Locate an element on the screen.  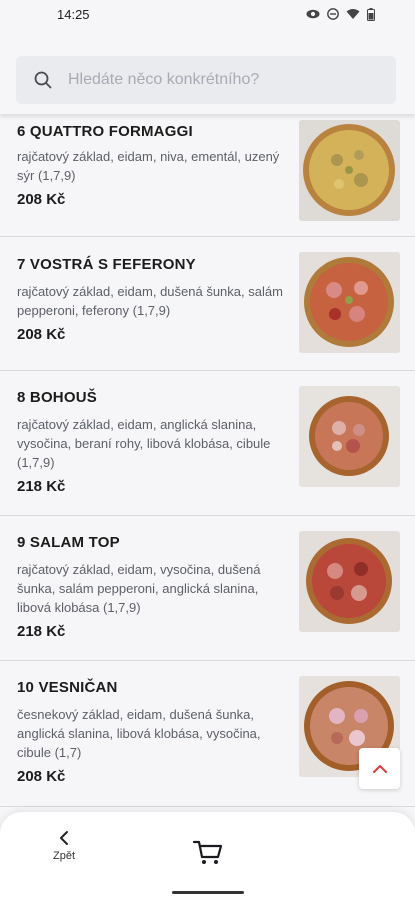
chevron-up-icon is located at coordinates (379, 768).